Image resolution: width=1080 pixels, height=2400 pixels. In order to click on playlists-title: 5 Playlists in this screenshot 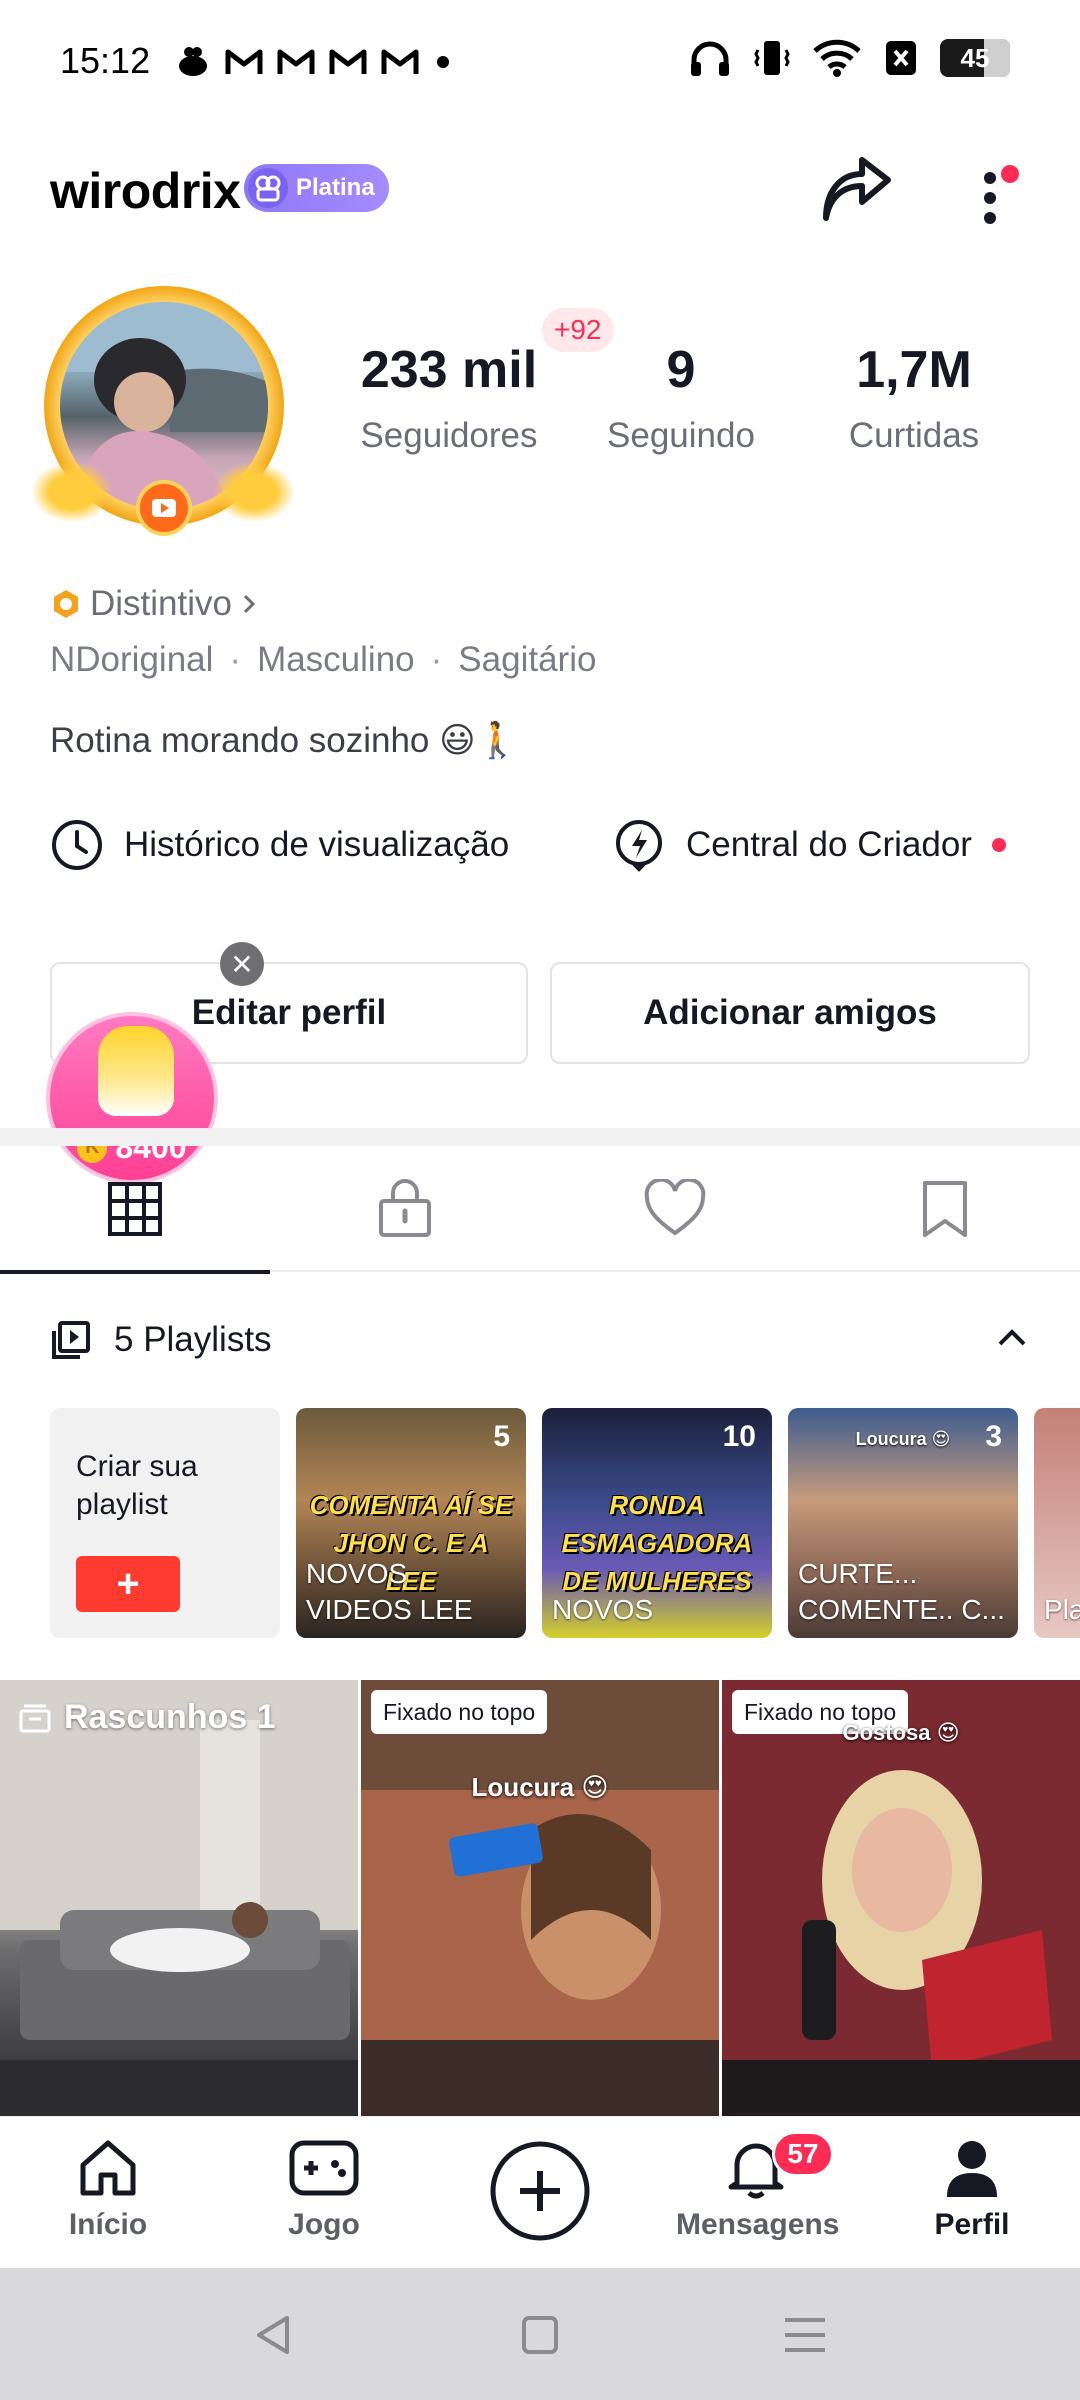, I will do `click(193, 1339)`.